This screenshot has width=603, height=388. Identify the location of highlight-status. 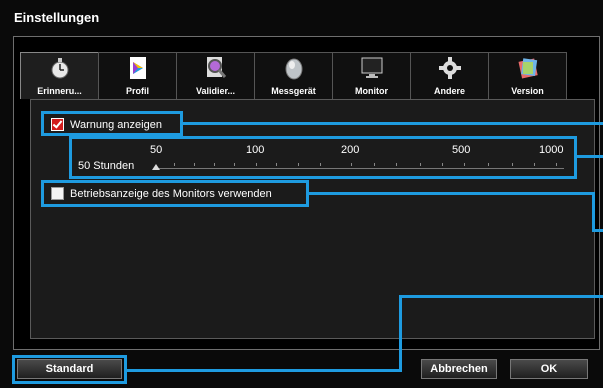
(175, 193).